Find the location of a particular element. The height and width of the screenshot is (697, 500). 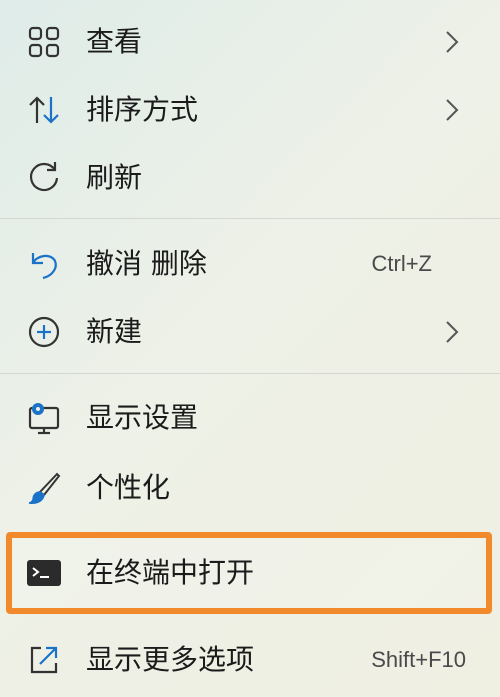

shortcut-text: Ctrl+Z is located at coordinates (402, 263).